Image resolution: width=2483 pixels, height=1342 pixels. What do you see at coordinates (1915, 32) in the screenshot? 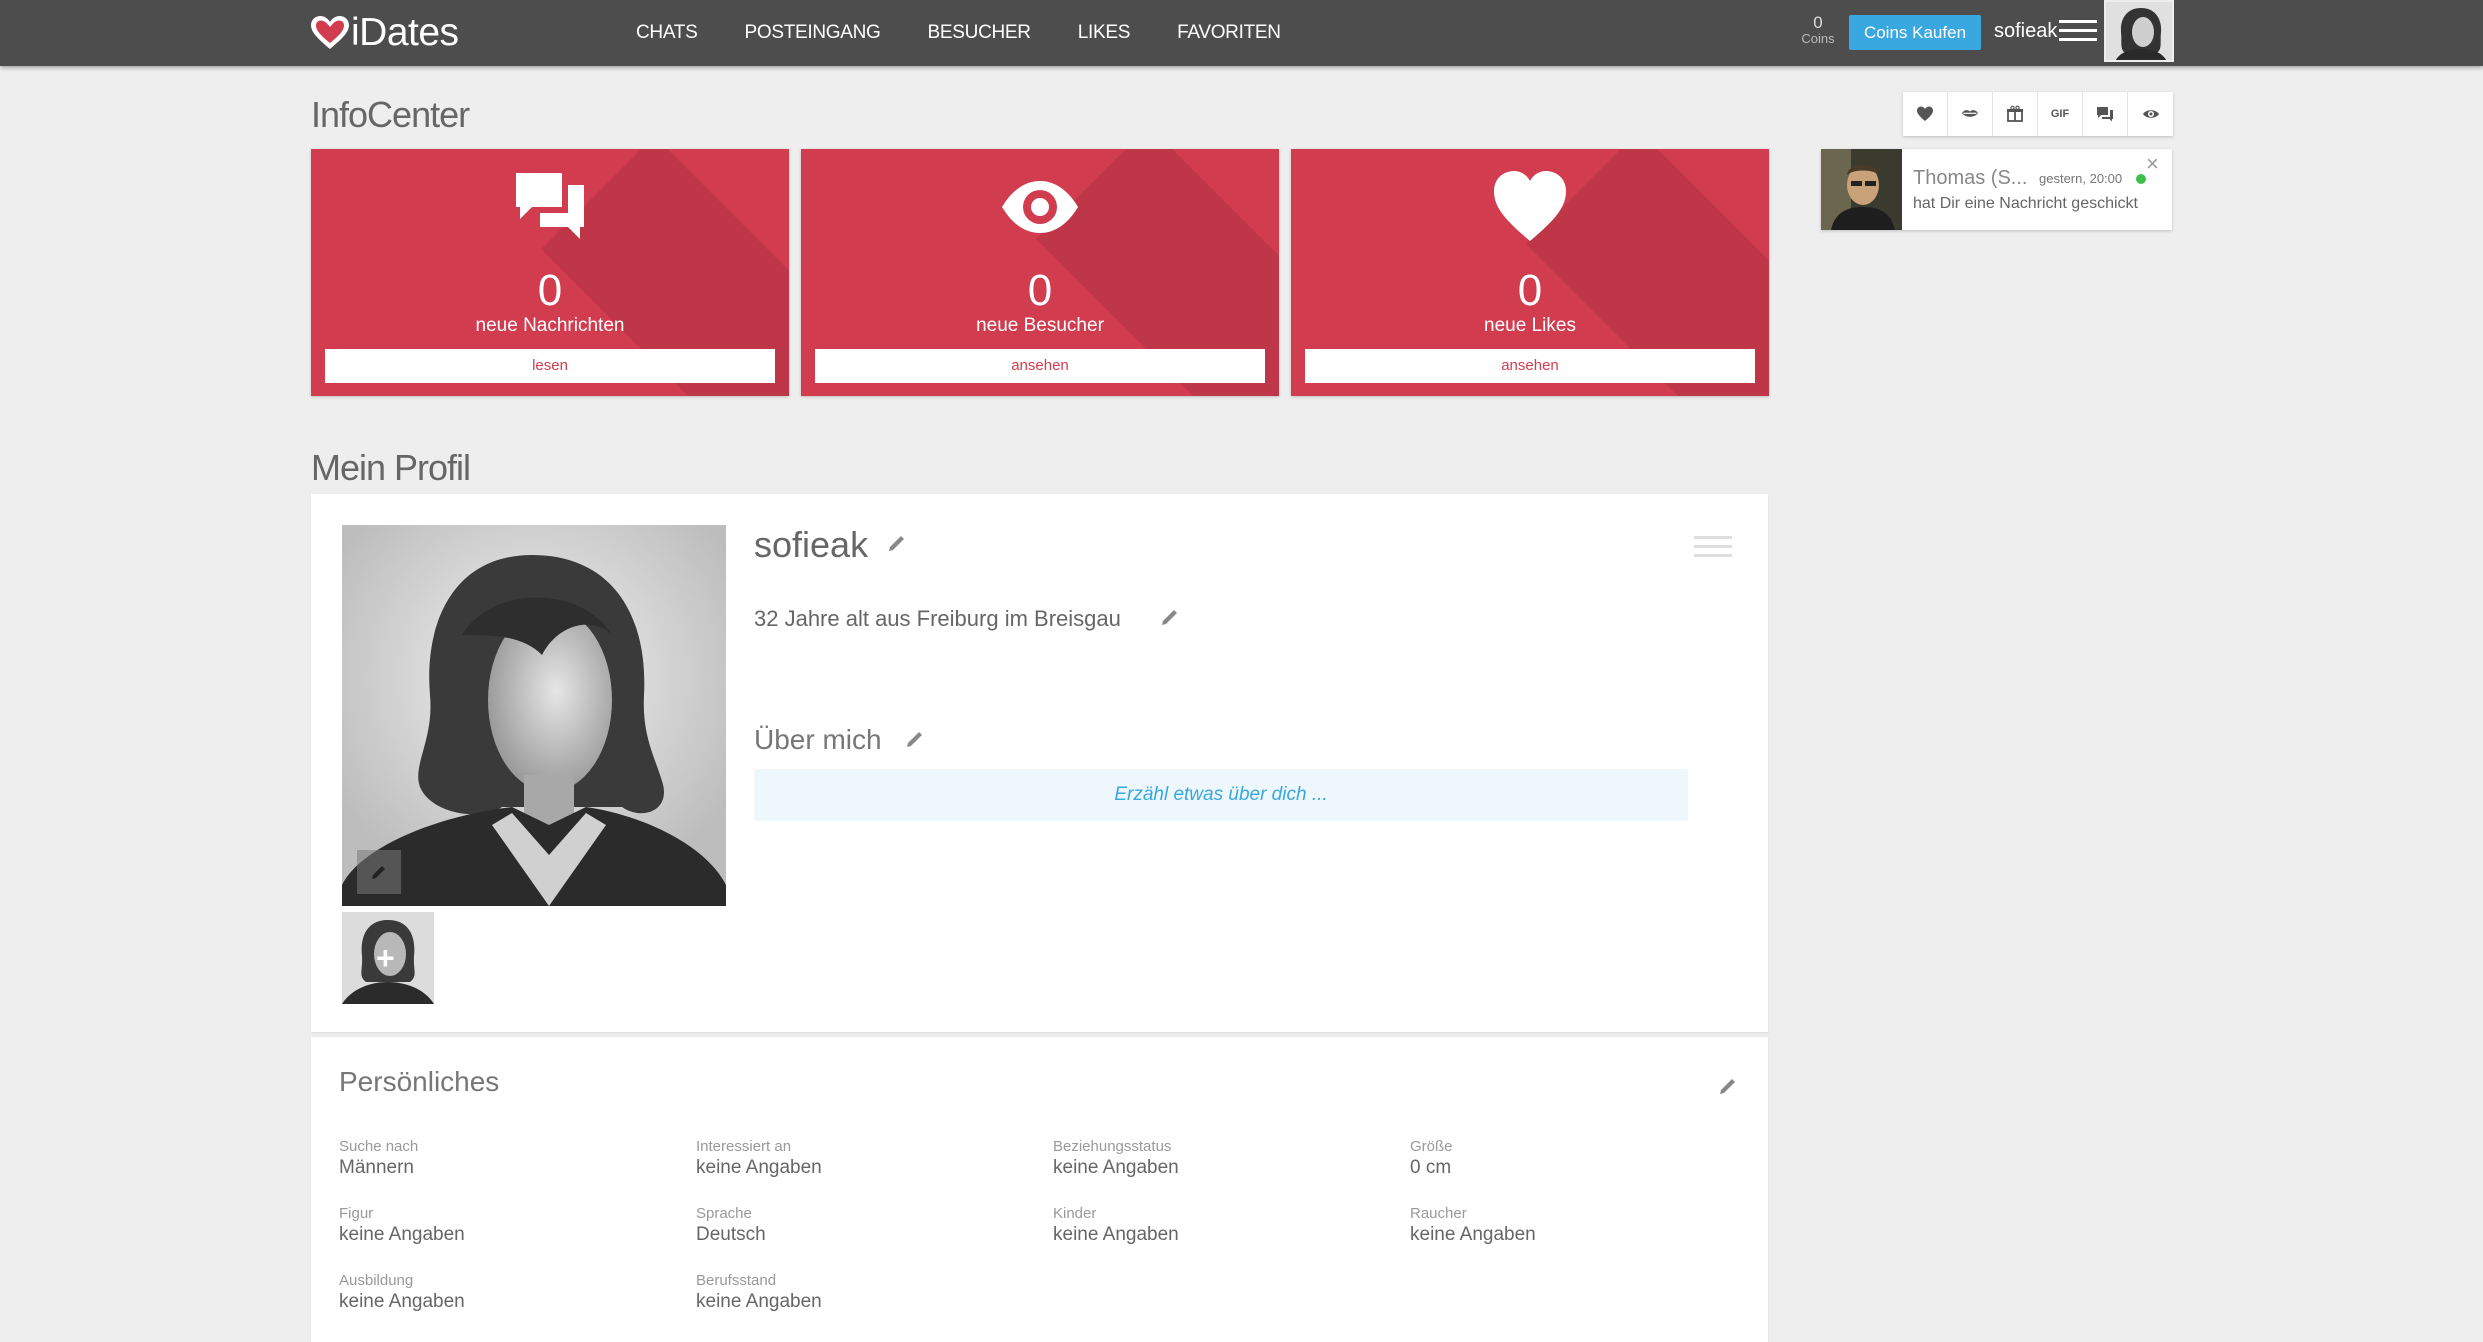
I see `buy-coins-button: Coins Kaufen` at bounding box center [1915, 32].